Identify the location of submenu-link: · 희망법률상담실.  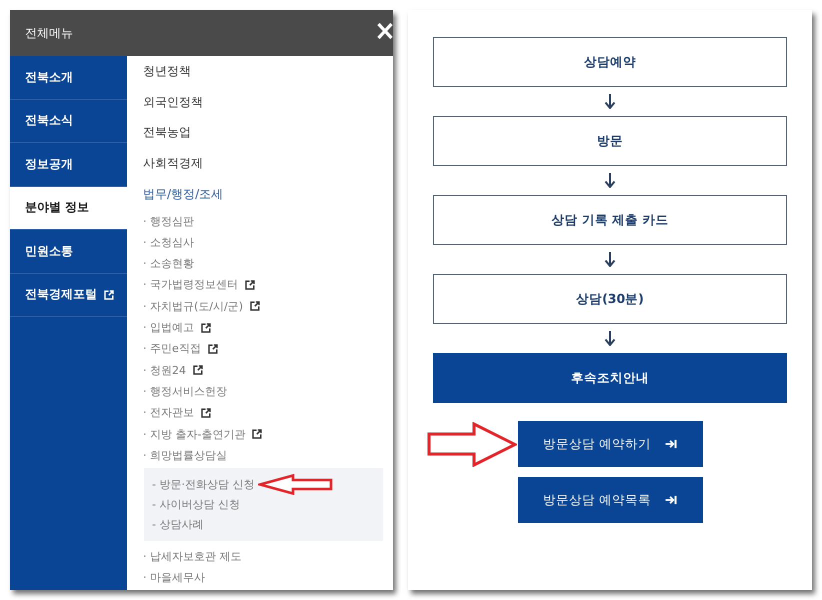
(185, 455).